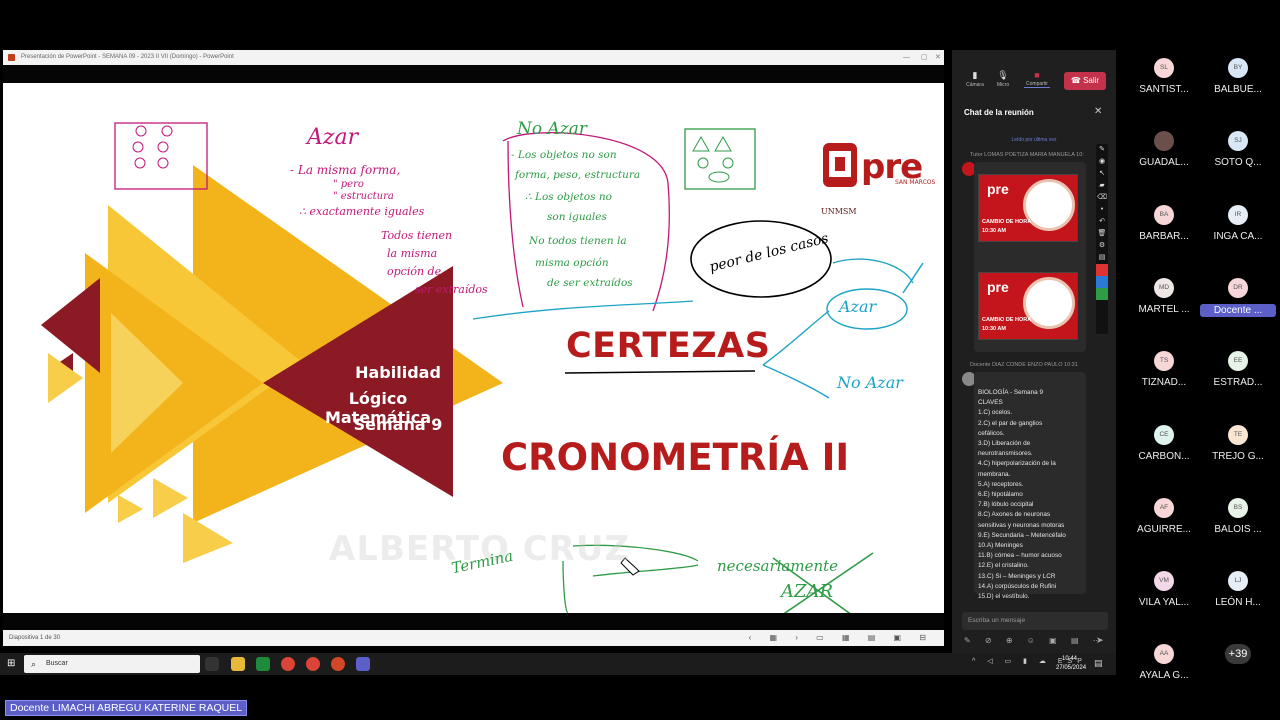 Image resolution: width=1280 pixels, height=720 pixels. Describe the element at coordinates (1102, 174) in the screenshot. I see `pointer-icon: ↖` at that location.